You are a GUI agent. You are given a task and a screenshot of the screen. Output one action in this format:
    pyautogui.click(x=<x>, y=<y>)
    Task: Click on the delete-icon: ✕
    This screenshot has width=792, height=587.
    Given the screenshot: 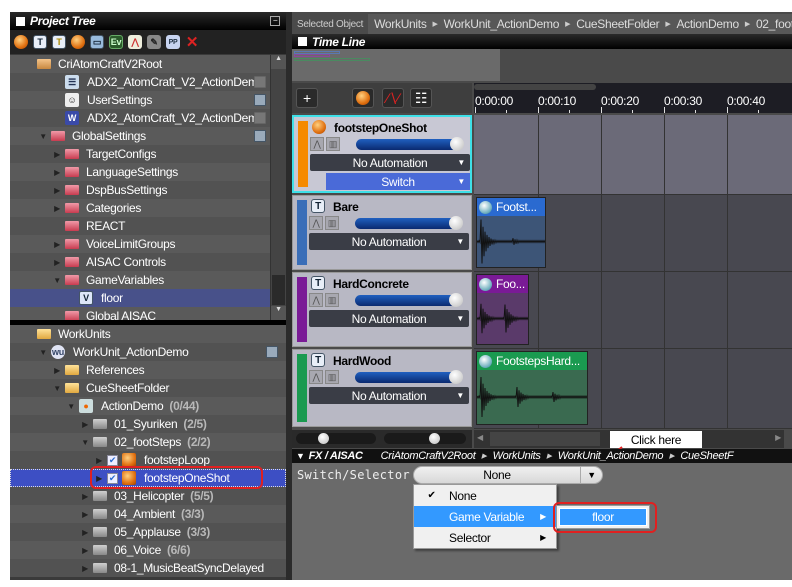 What is the action you would take?
    pyautogui.click(x=192, y=42)
    